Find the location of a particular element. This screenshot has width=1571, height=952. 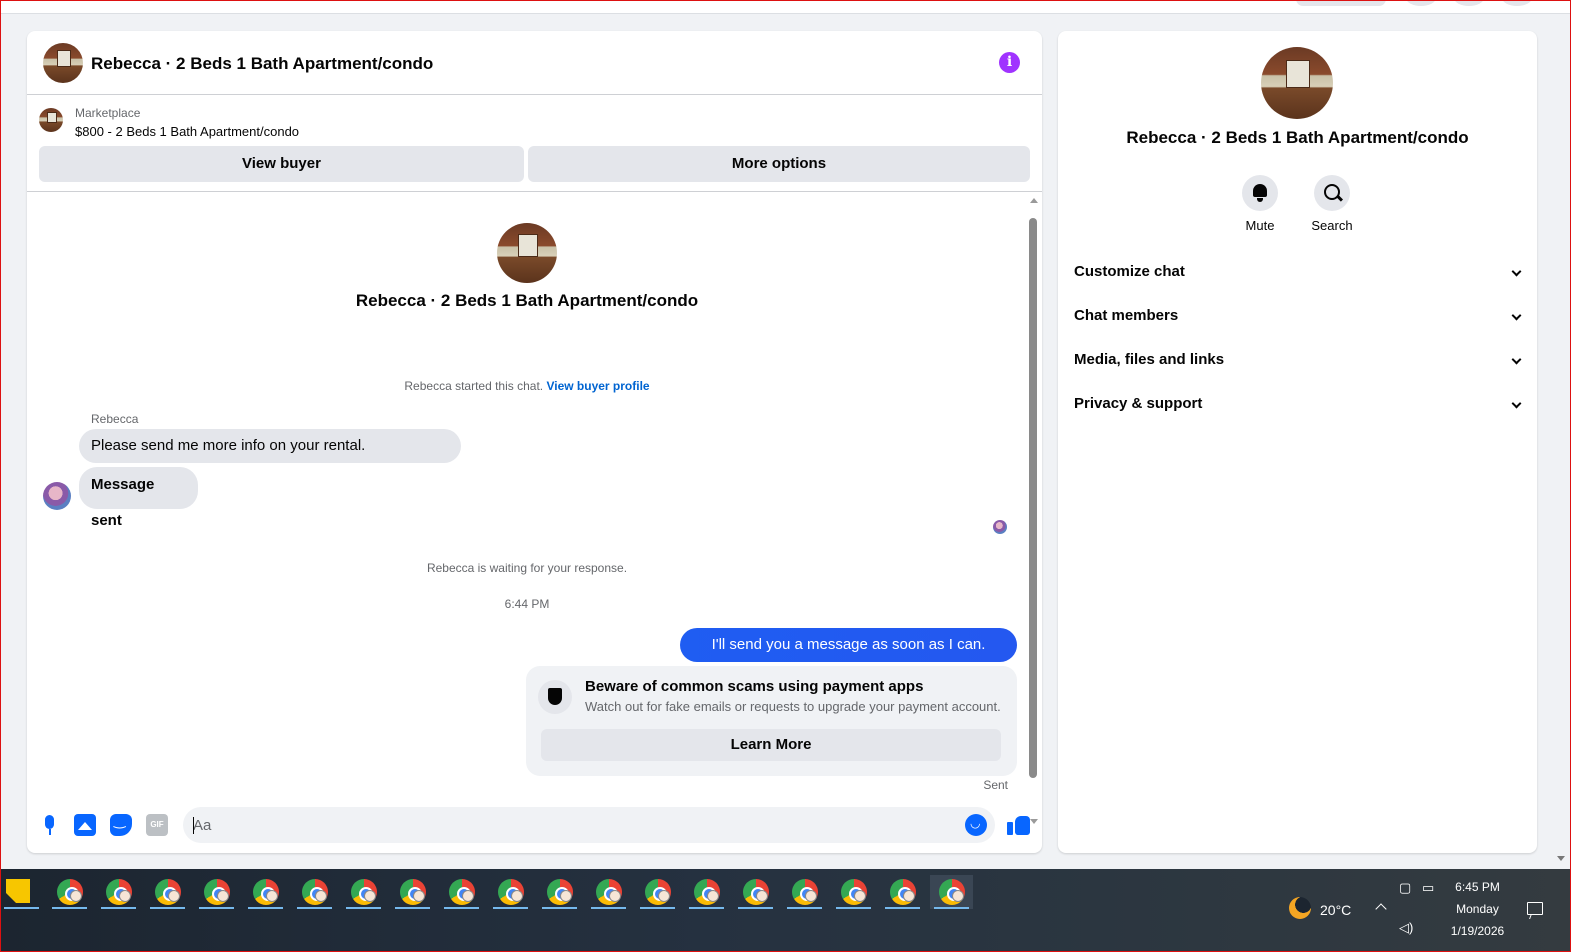

conversation-title: Rebecca · 2 Beds 1 Bath Apartment/condo is located at coordinates (527, 300).